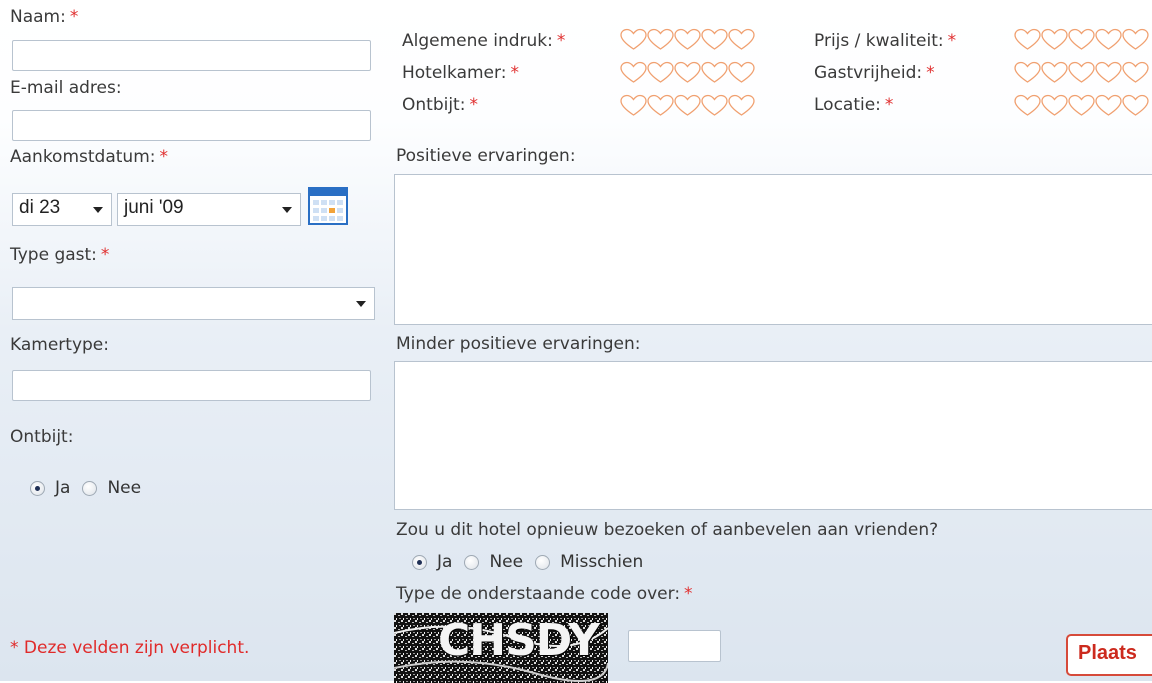  What do you see at coordinates (193, 303) in the screenshot?
I see `typegast-select` at bounding box center [193, 303].